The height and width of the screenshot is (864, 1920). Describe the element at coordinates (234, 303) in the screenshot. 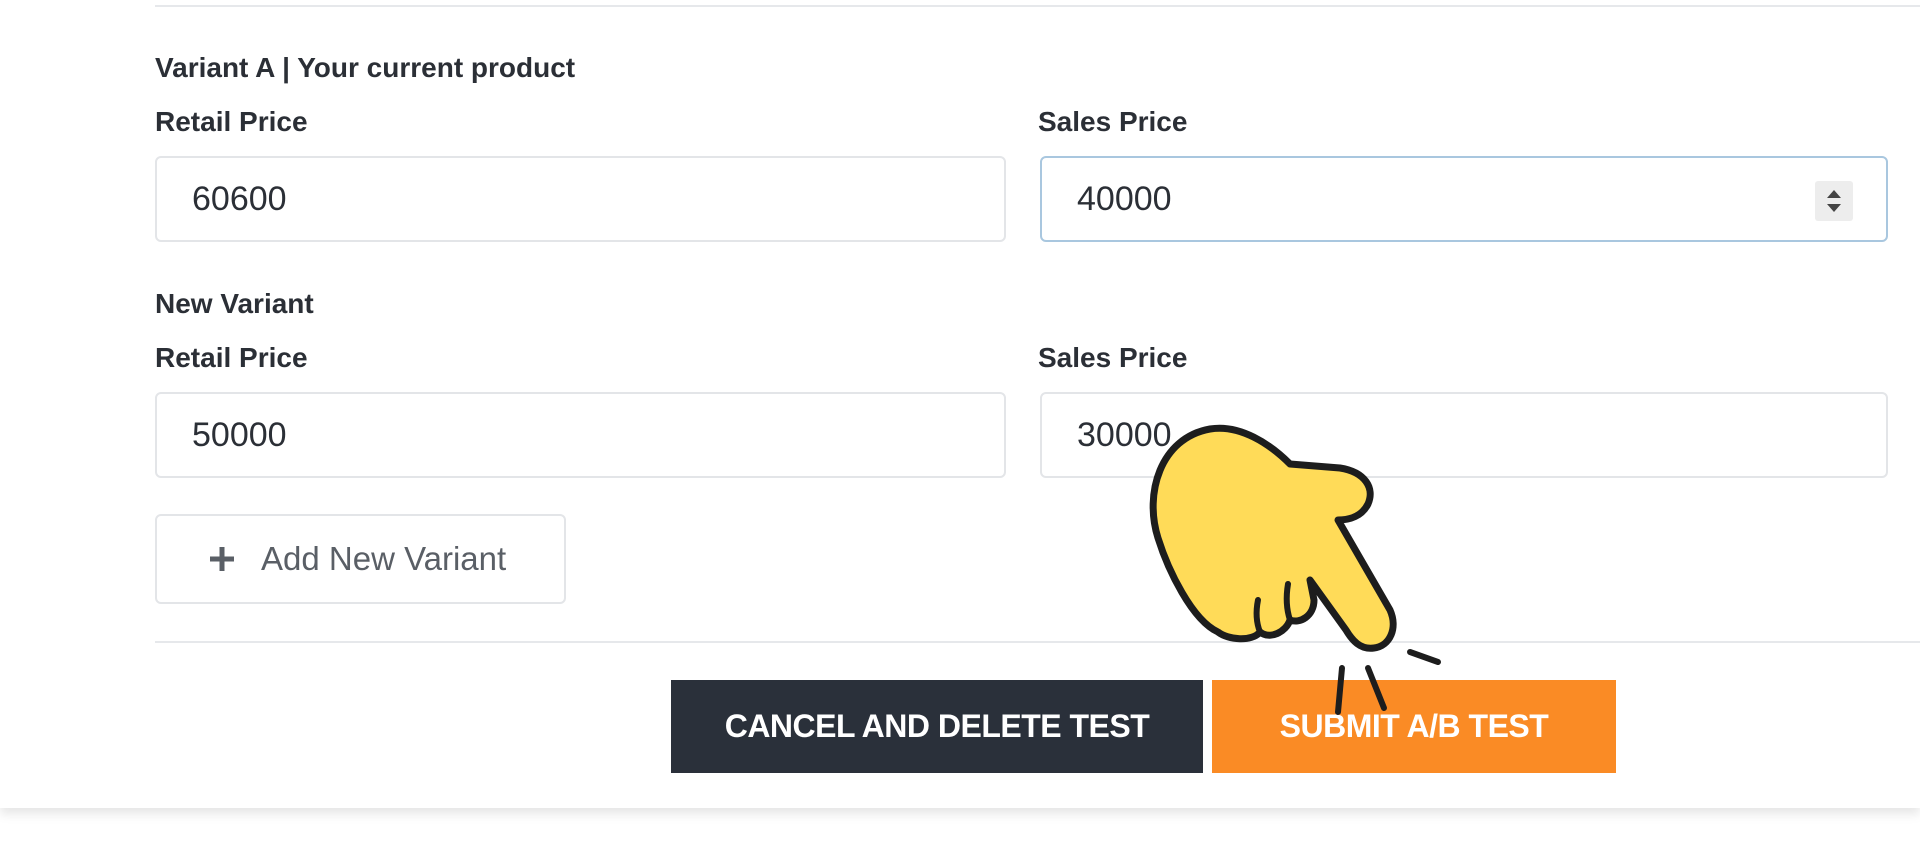

I see `new-variant-heading: New Variant` at that location.